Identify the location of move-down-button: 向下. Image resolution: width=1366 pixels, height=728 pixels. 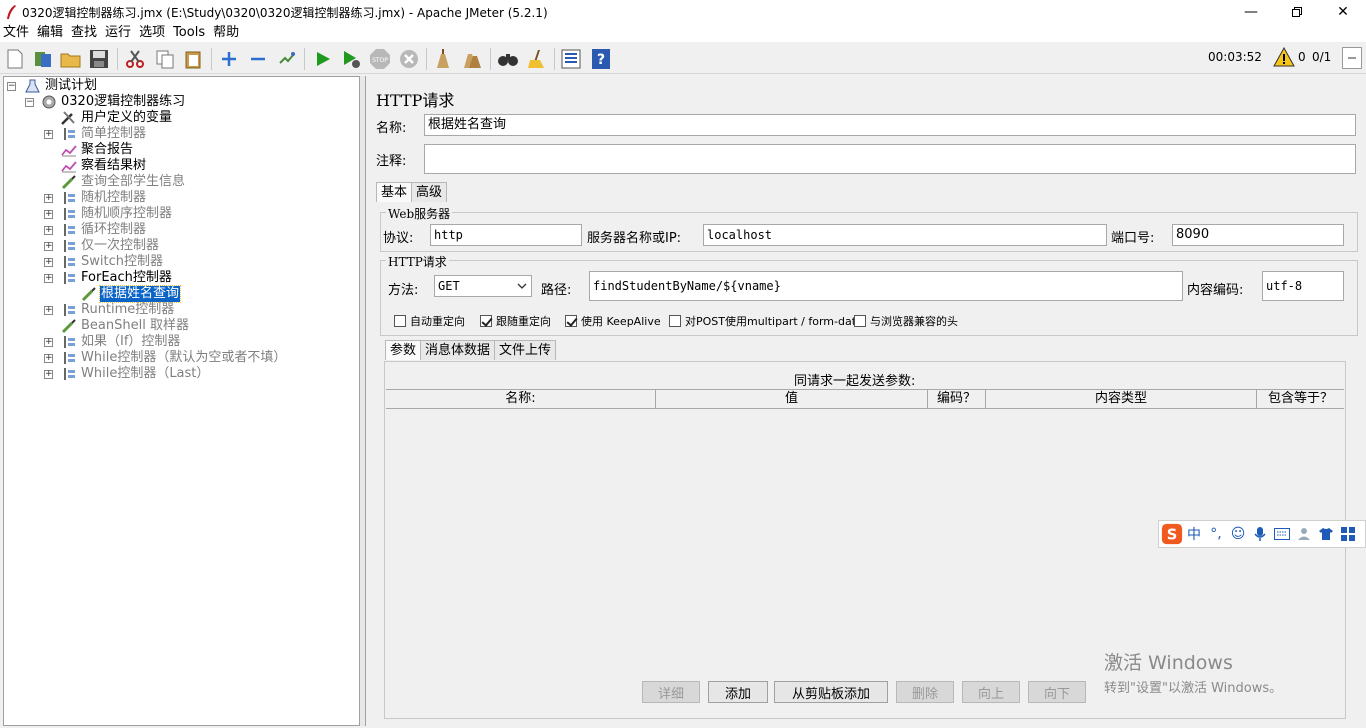
(1057, 692).